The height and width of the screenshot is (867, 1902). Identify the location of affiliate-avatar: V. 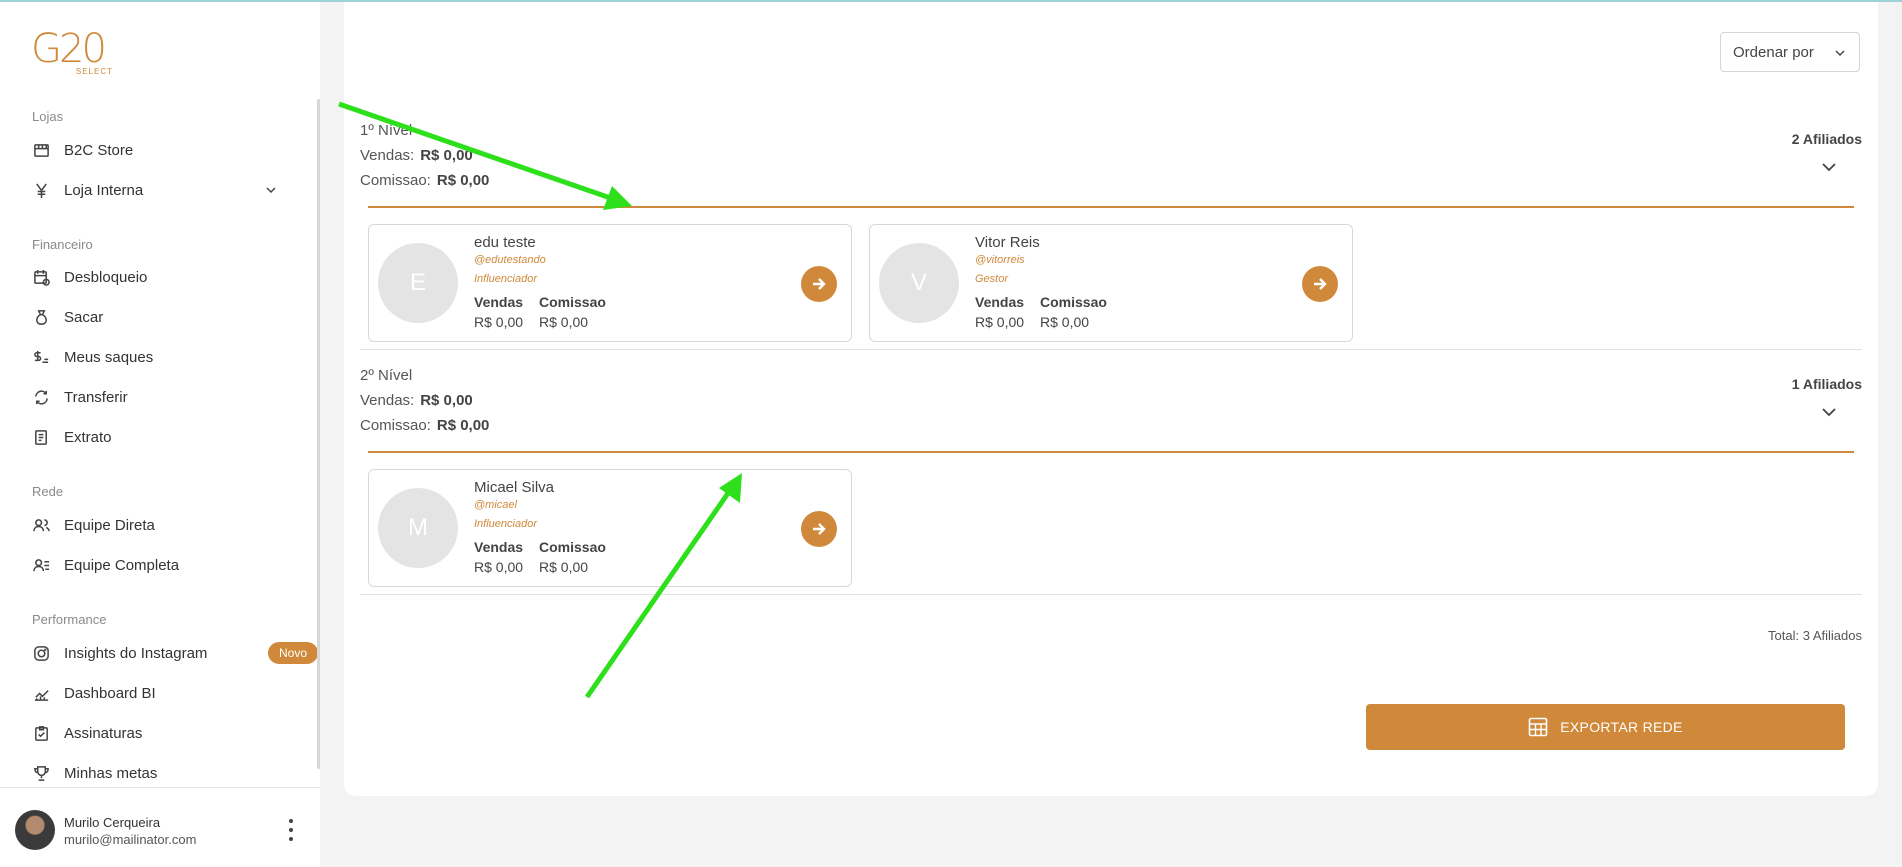
(919, 283).